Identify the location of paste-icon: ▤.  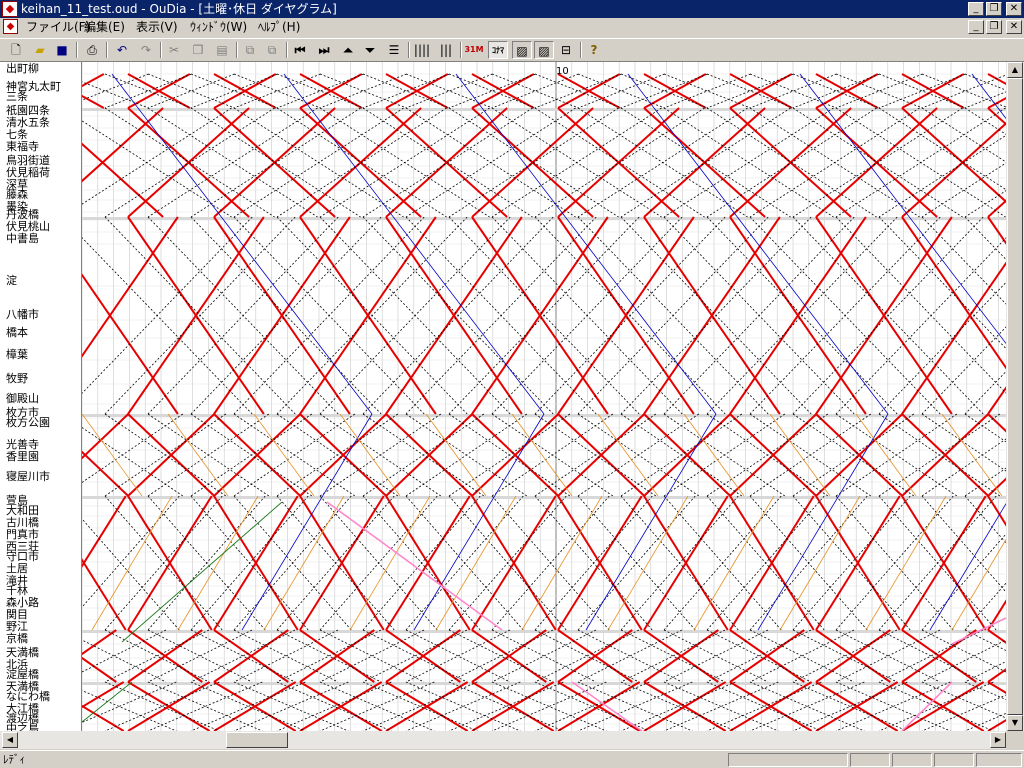
(222, 50).